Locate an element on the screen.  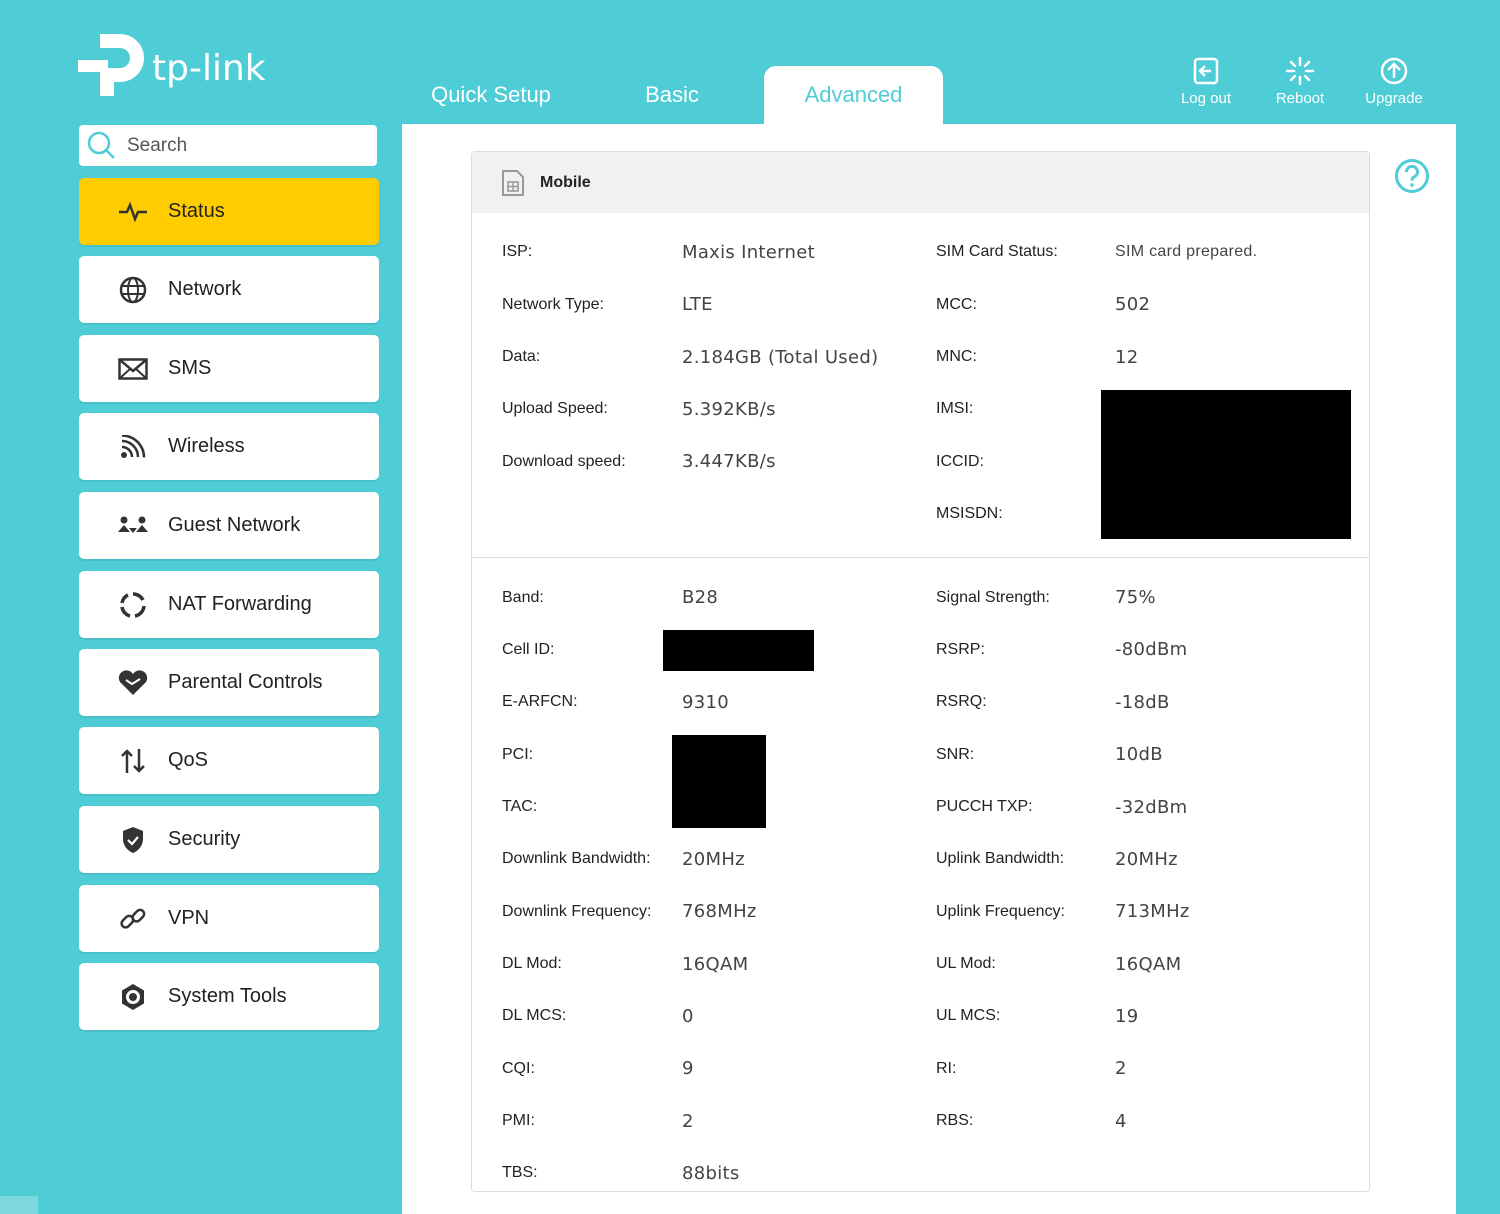
heart-icon is located at coordinates (133, 683).